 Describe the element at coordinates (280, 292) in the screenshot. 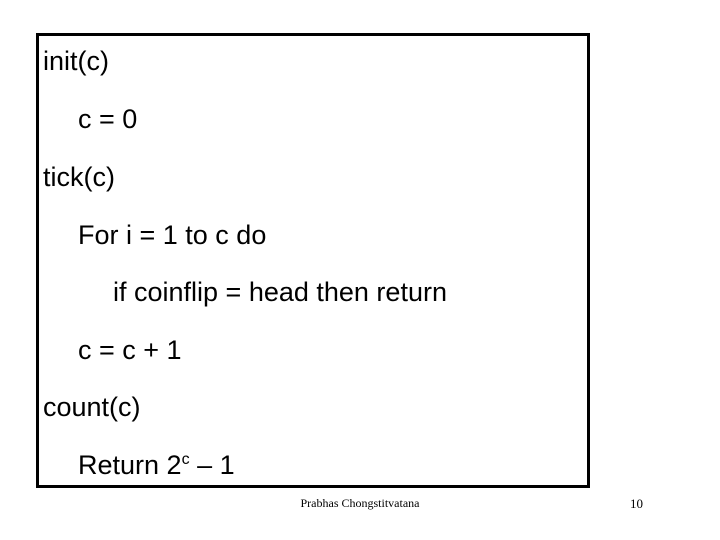

I see `code-line-if-coinflip: if coinflip = head then return` at that location.